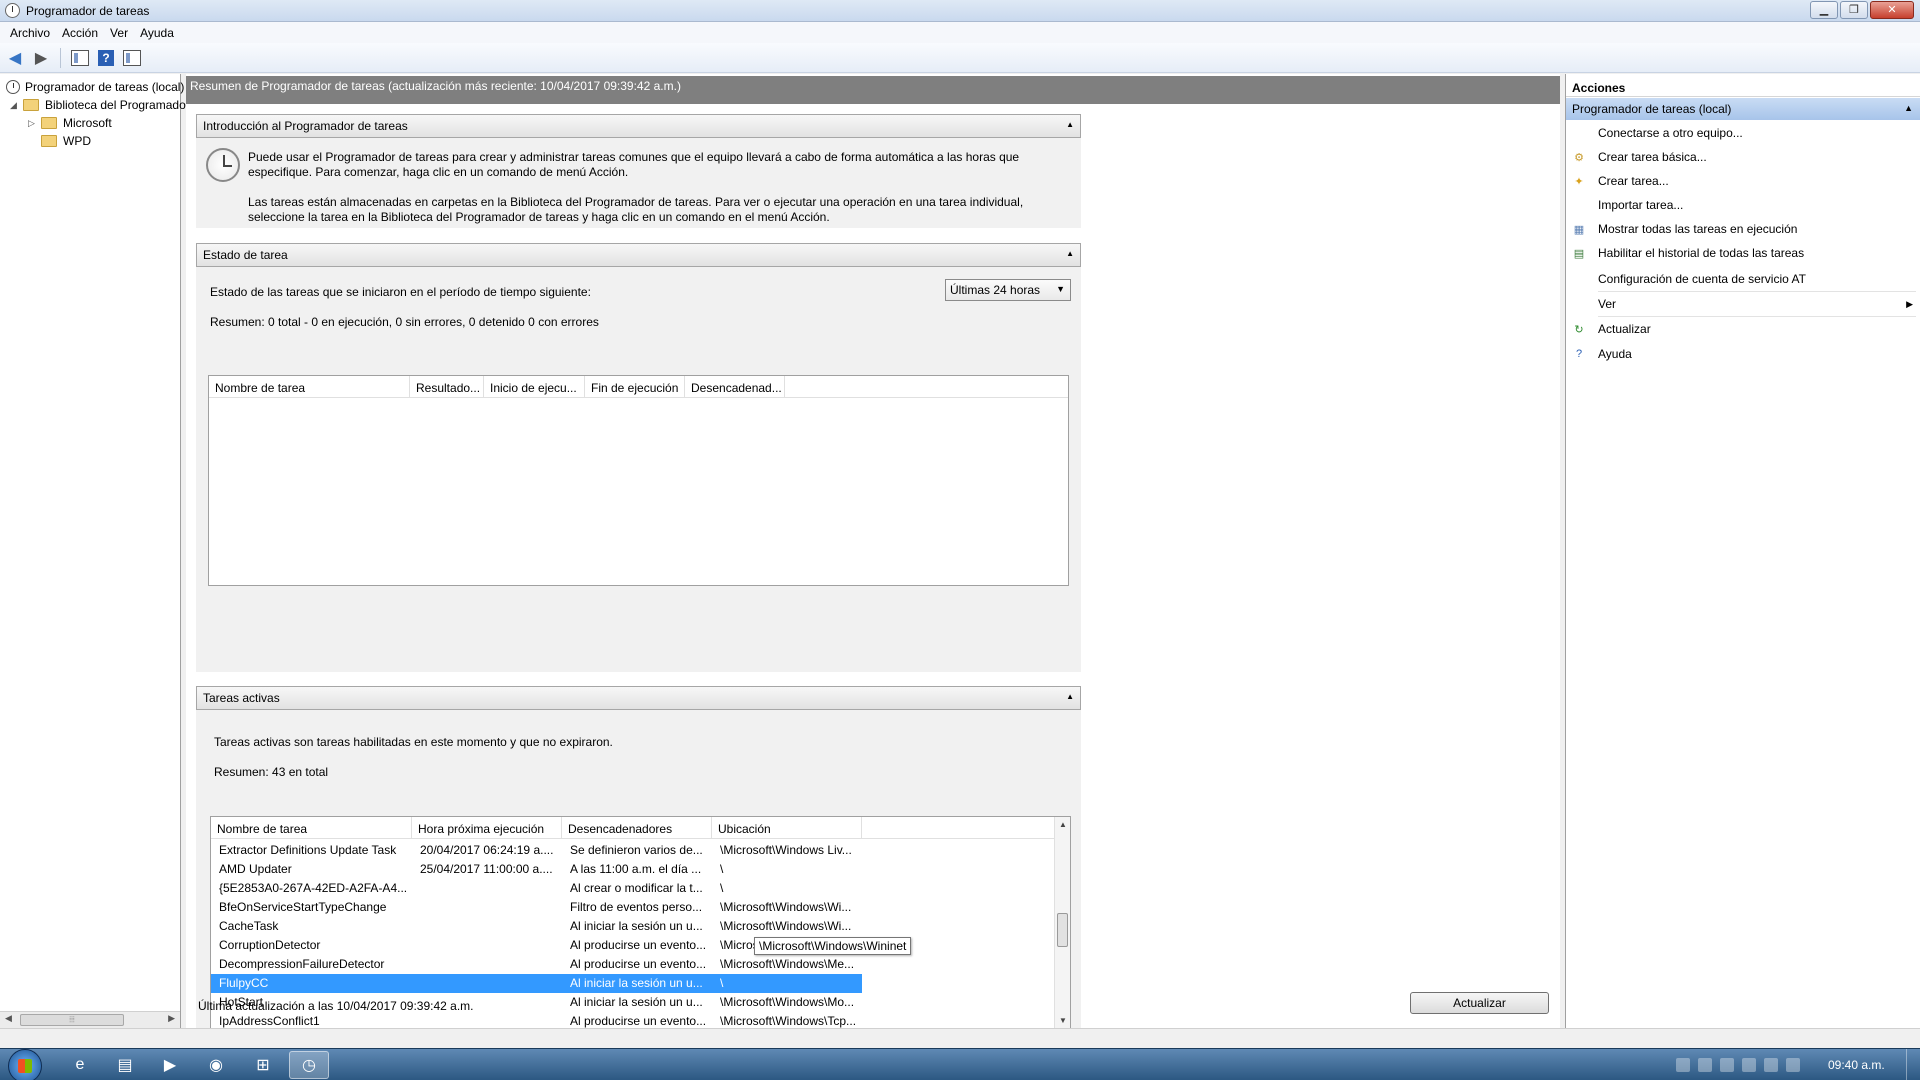 The width and height of the screenshot is (1920, 1080). I want to click on chrome-icon: ◉, so click(216, 1065).